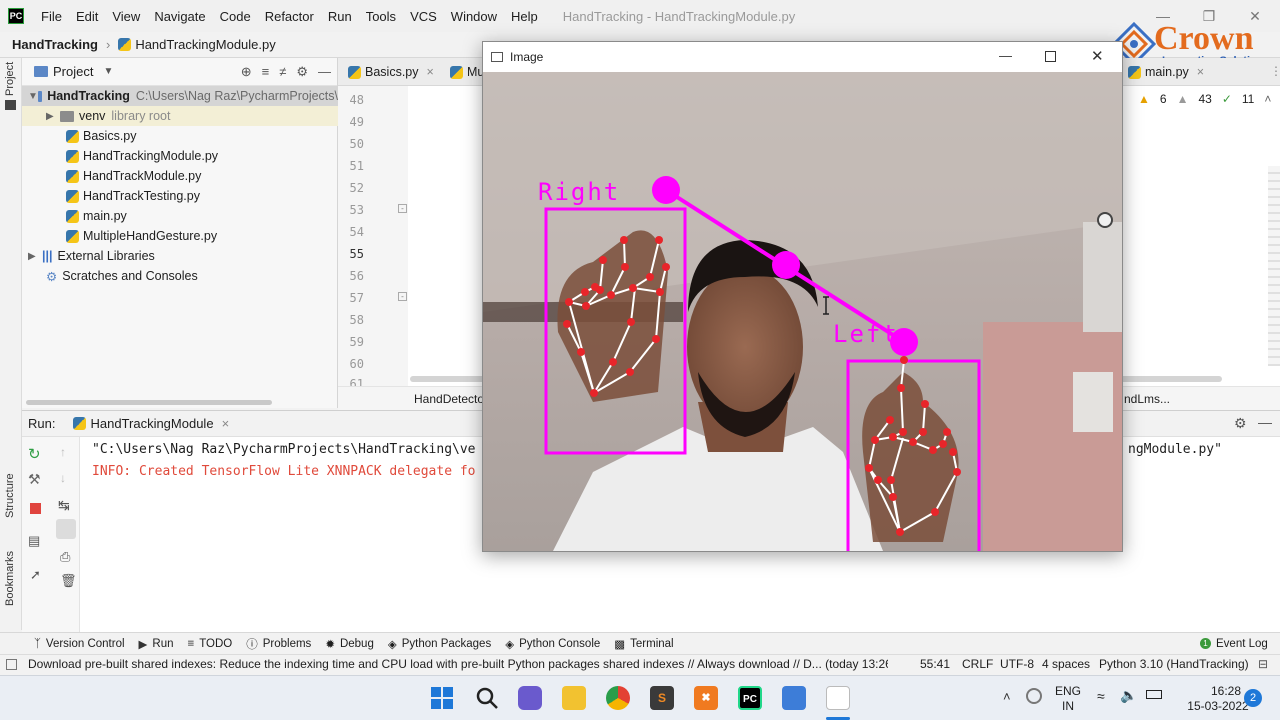 This screenshot has width=1280, height=720. Describe the element at coordinates (278, 644) in the screenshot. I see `tool-problems: ⓘ Problems` at that location.